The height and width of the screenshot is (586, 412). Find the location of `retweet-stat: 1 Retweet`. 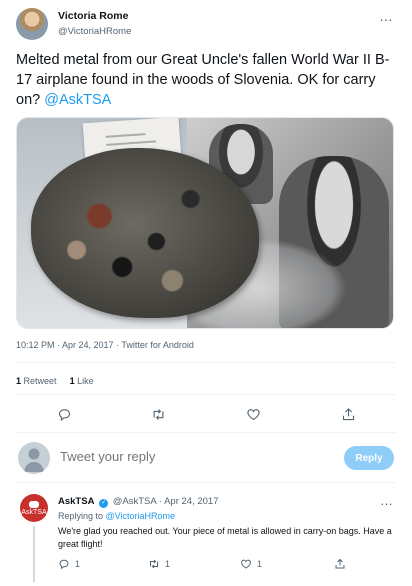

retweet-stat: 1 Retweet is located at coordinates (36, 381).